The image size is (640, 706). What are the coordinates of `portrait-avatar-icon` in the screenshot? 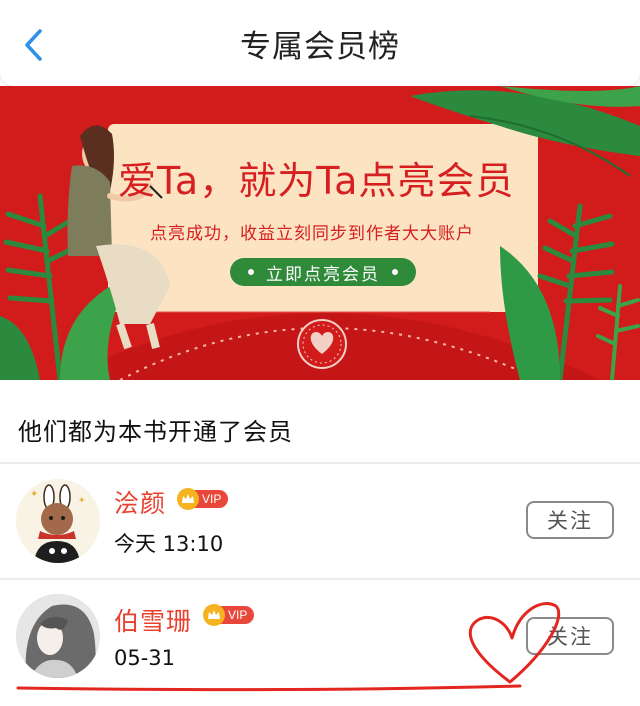 It's located at (58, 636).